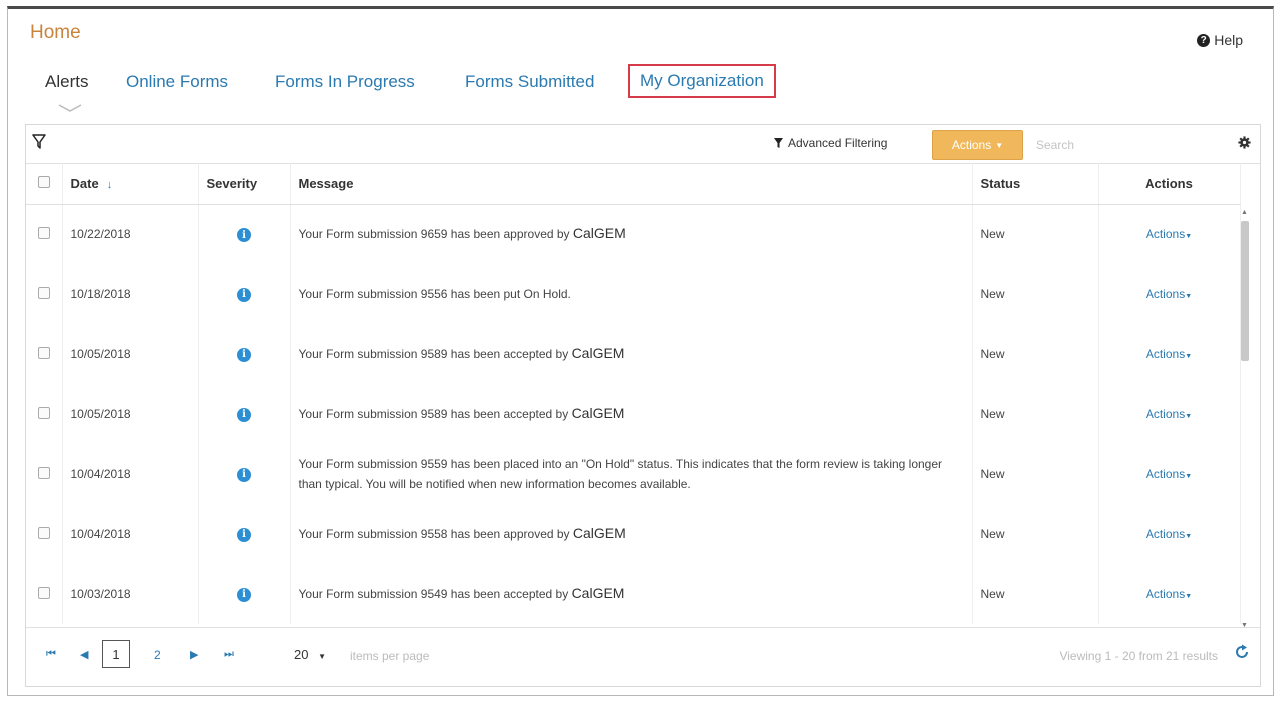  I want to click on select-all-checkbox, so click(43, 181).